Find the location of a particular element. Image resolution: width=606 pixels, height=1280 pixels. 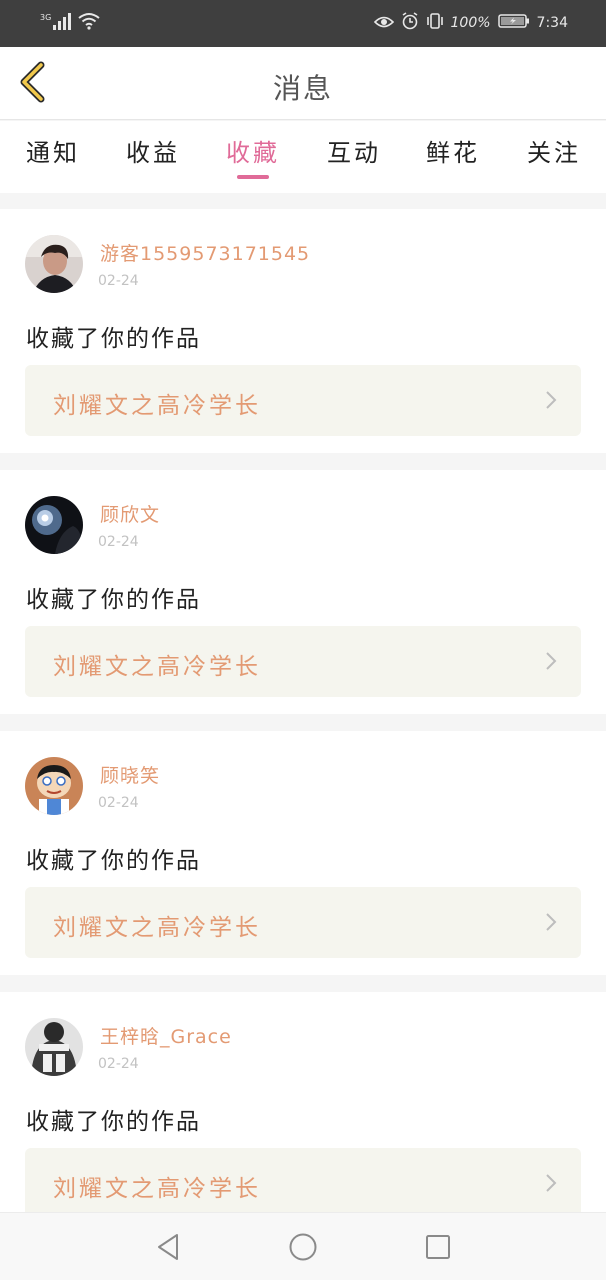

username: 游客15595731​7​1545 is located at coordinates (205, 252).